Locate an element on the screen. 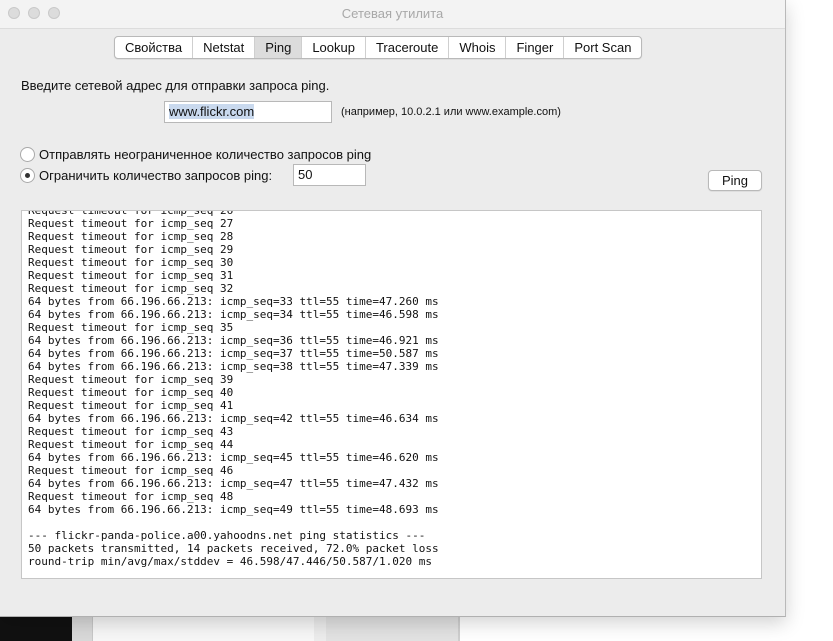 This screenshot has width=833, height=641. output-line: Request timeout for icmp_seq 39 is located at coordinates (131, 379).